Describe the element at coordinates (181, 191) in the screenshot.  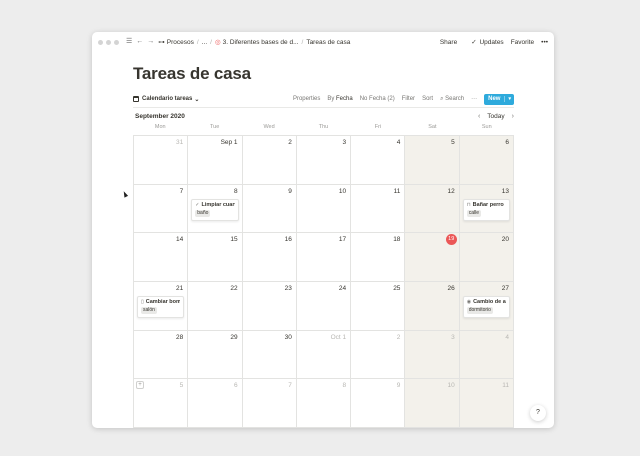
I see `day-number: 7` at that location.